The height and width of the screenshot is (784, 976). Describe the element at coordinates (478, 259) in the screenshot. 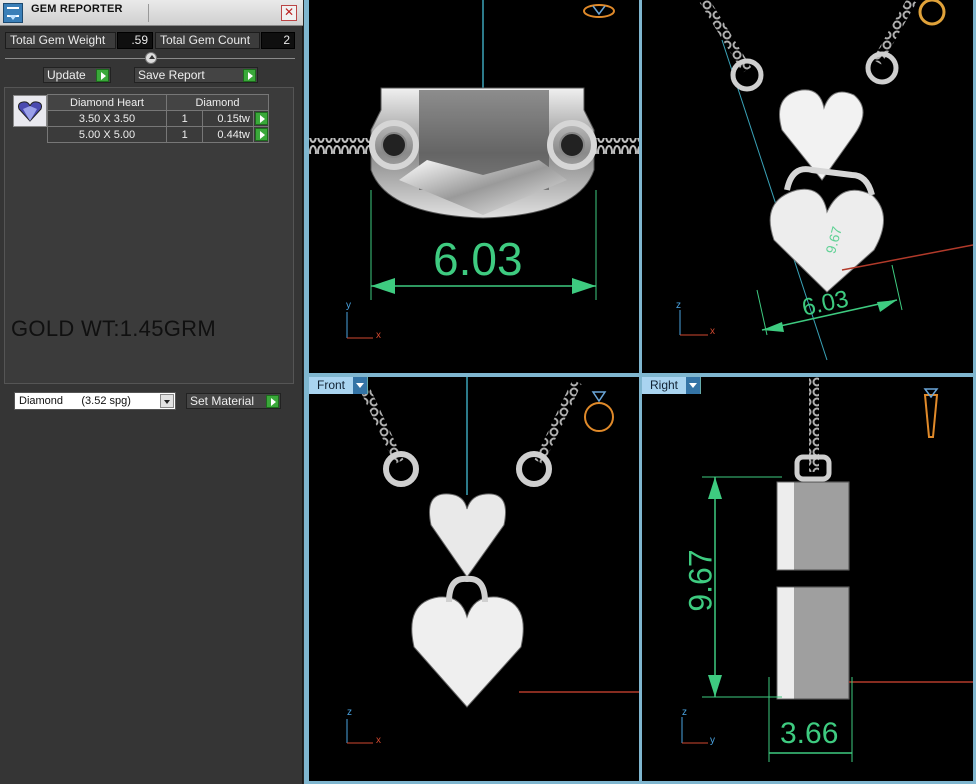

I see `width-dimension-label: 6.03` at that location.